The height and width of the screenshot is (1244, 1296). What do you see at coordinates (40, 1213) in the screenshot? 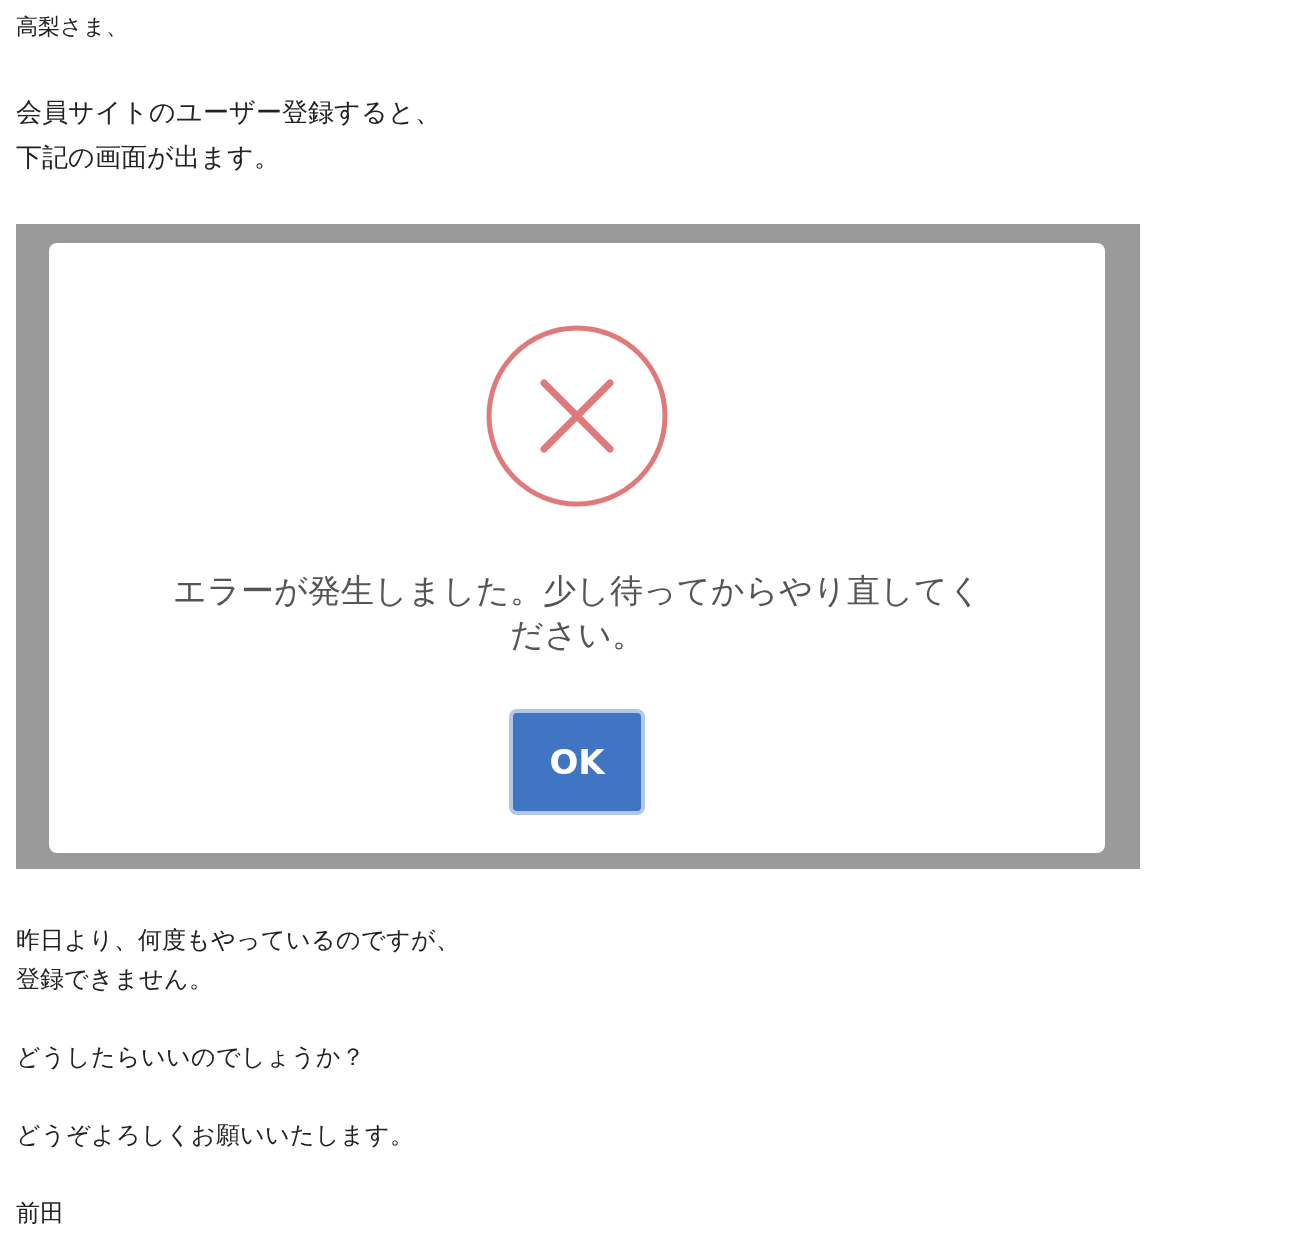
I see `body-text: 前田` at bounding box center [40, 1213].